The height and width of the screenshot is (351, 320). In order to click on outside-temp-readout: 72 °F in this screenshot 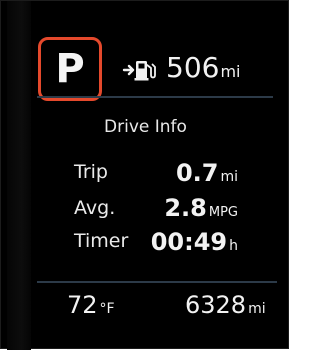, I will do `click(91, 305)`.